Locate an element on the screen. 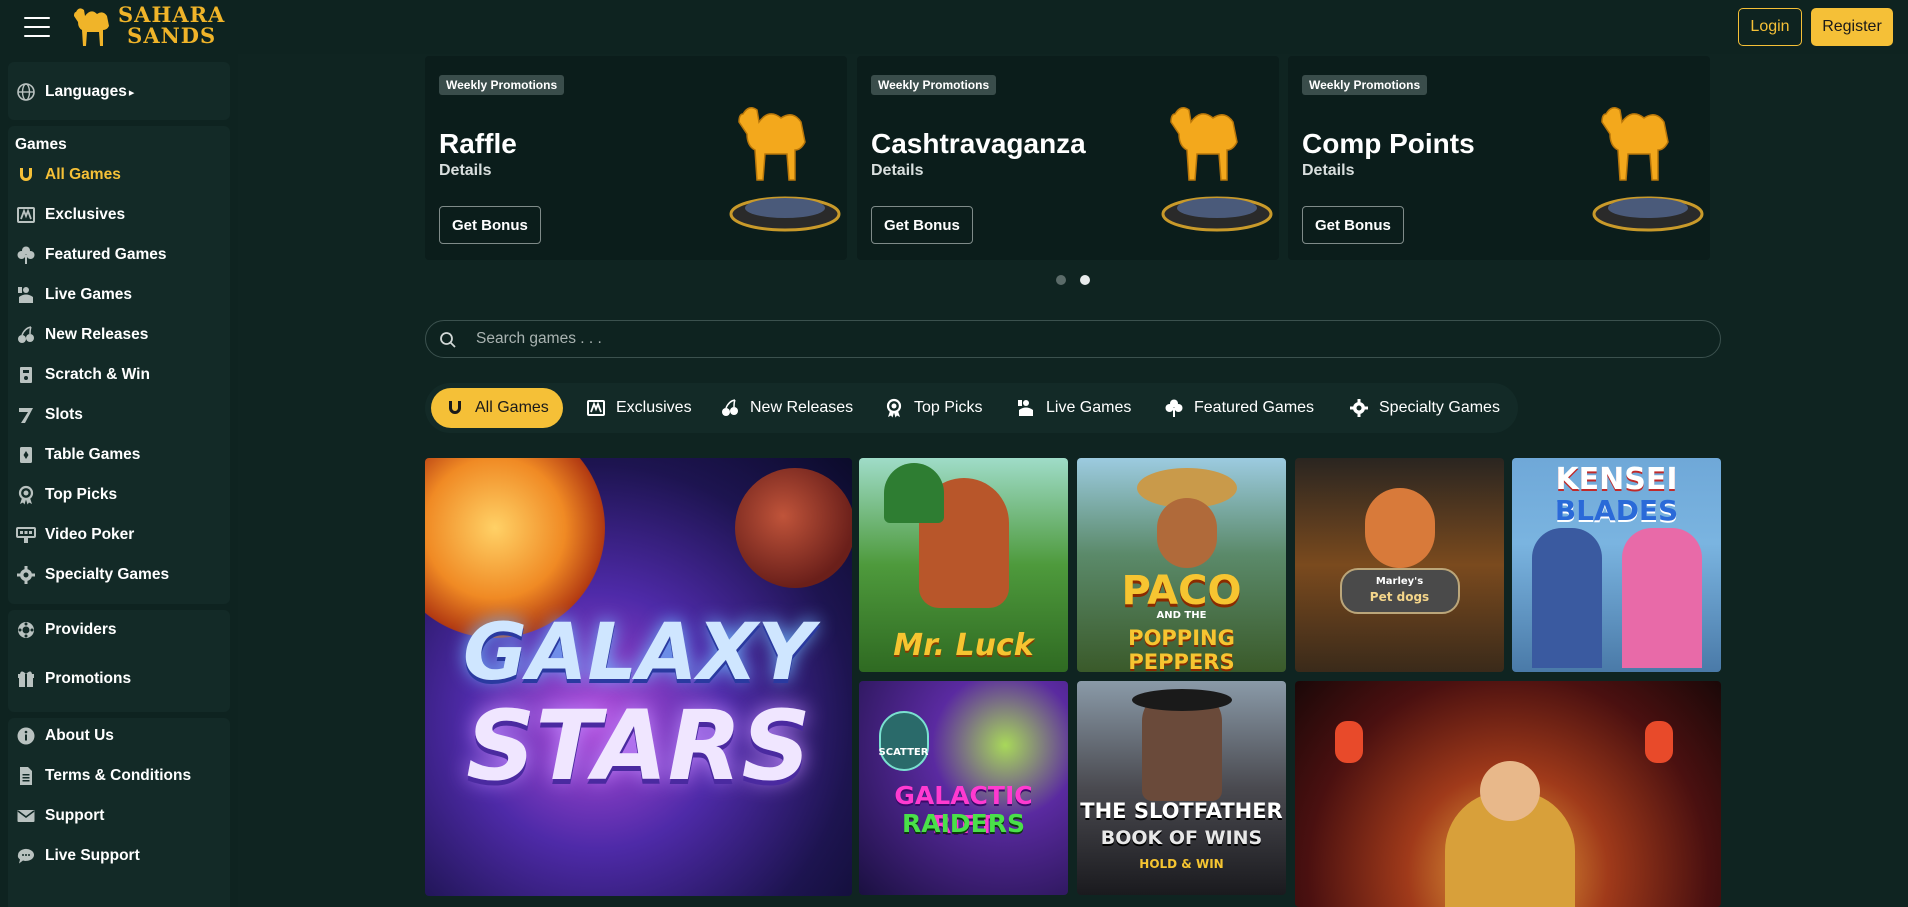  search-input is located at coordinates (1076, 339).